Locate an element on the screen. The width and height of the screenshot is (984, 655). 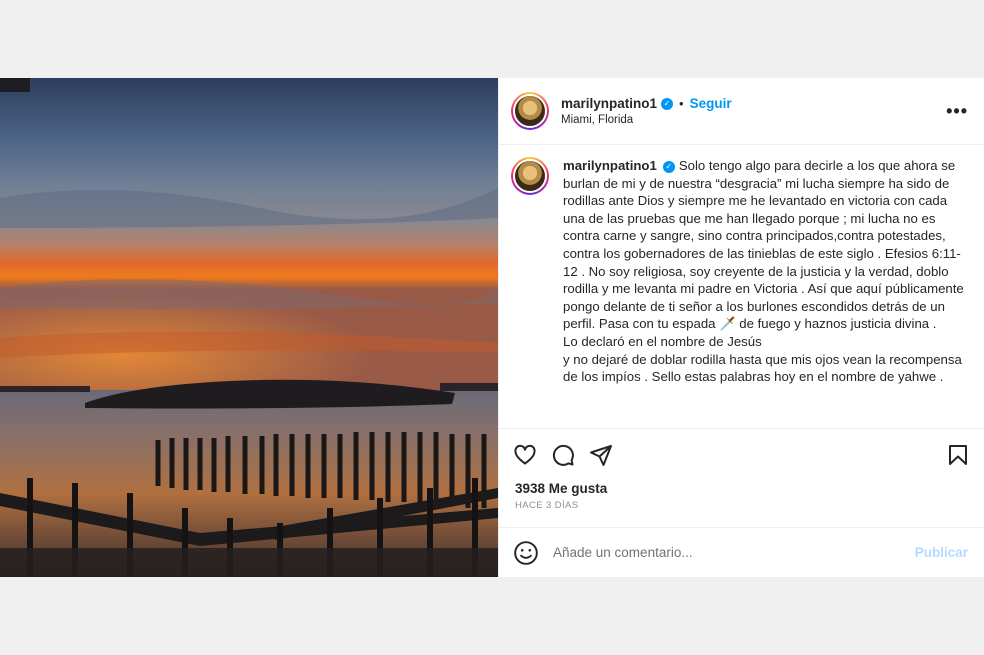
post-location: Miami, Florida is located at coordinates (753, 120).